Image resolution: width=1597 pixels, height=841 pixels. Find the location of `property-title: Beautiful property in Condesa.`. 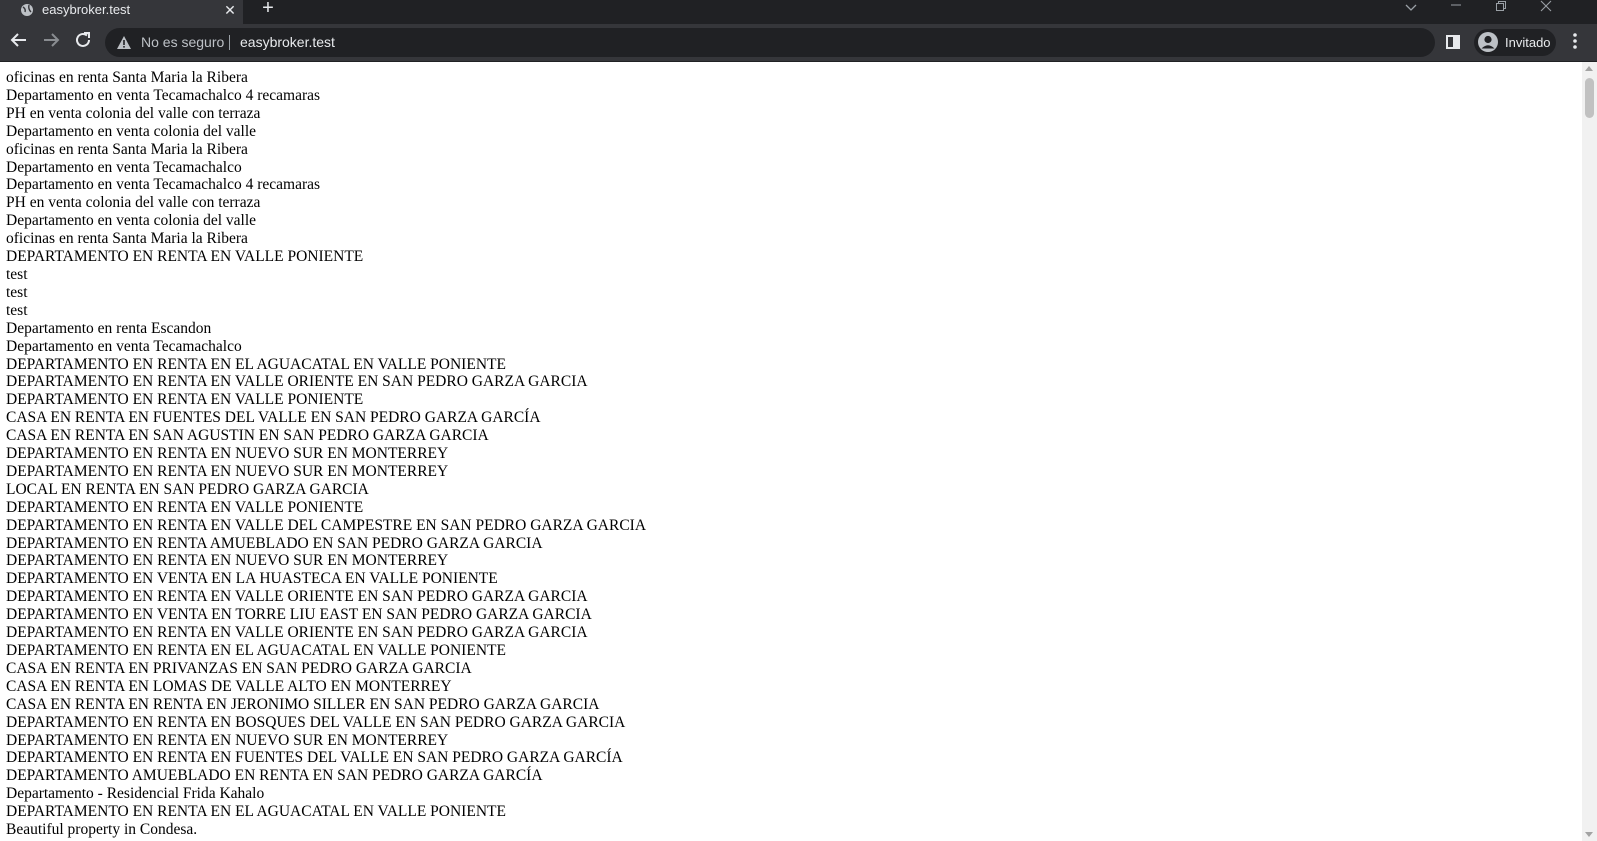

property-title: Beautiful property in Condesa. is located at coordinates (102, 830).